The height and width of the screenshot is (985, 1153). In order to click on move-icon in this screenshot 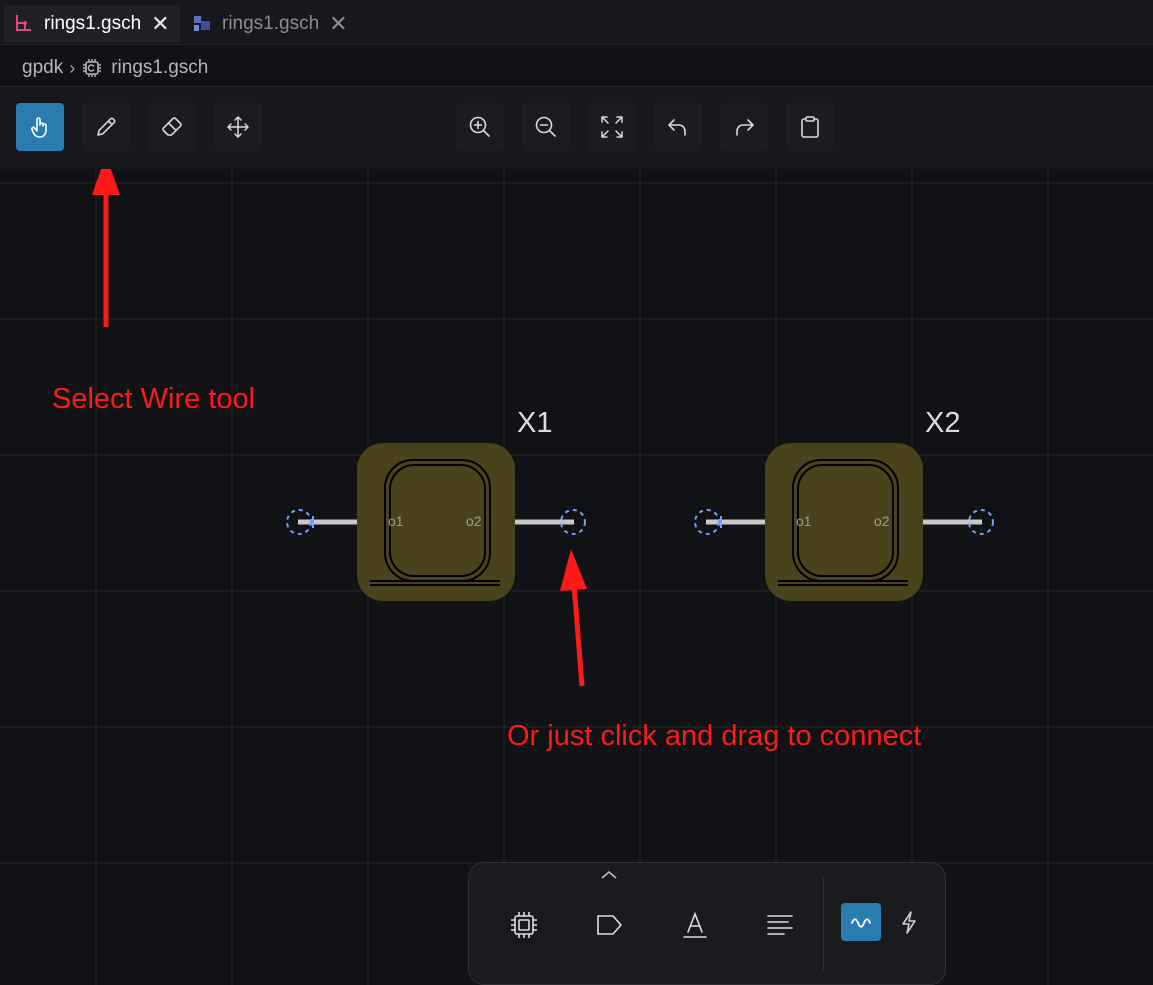, I will do `click(238, 127)`.